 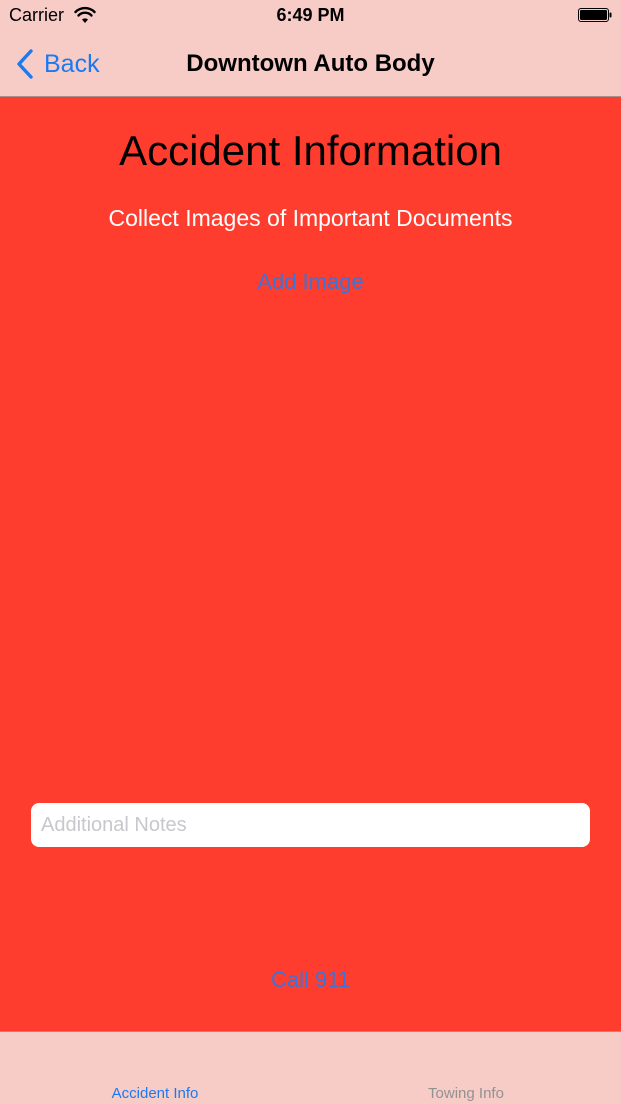 I want to click on battery-icon, so click(x=595, y=15).